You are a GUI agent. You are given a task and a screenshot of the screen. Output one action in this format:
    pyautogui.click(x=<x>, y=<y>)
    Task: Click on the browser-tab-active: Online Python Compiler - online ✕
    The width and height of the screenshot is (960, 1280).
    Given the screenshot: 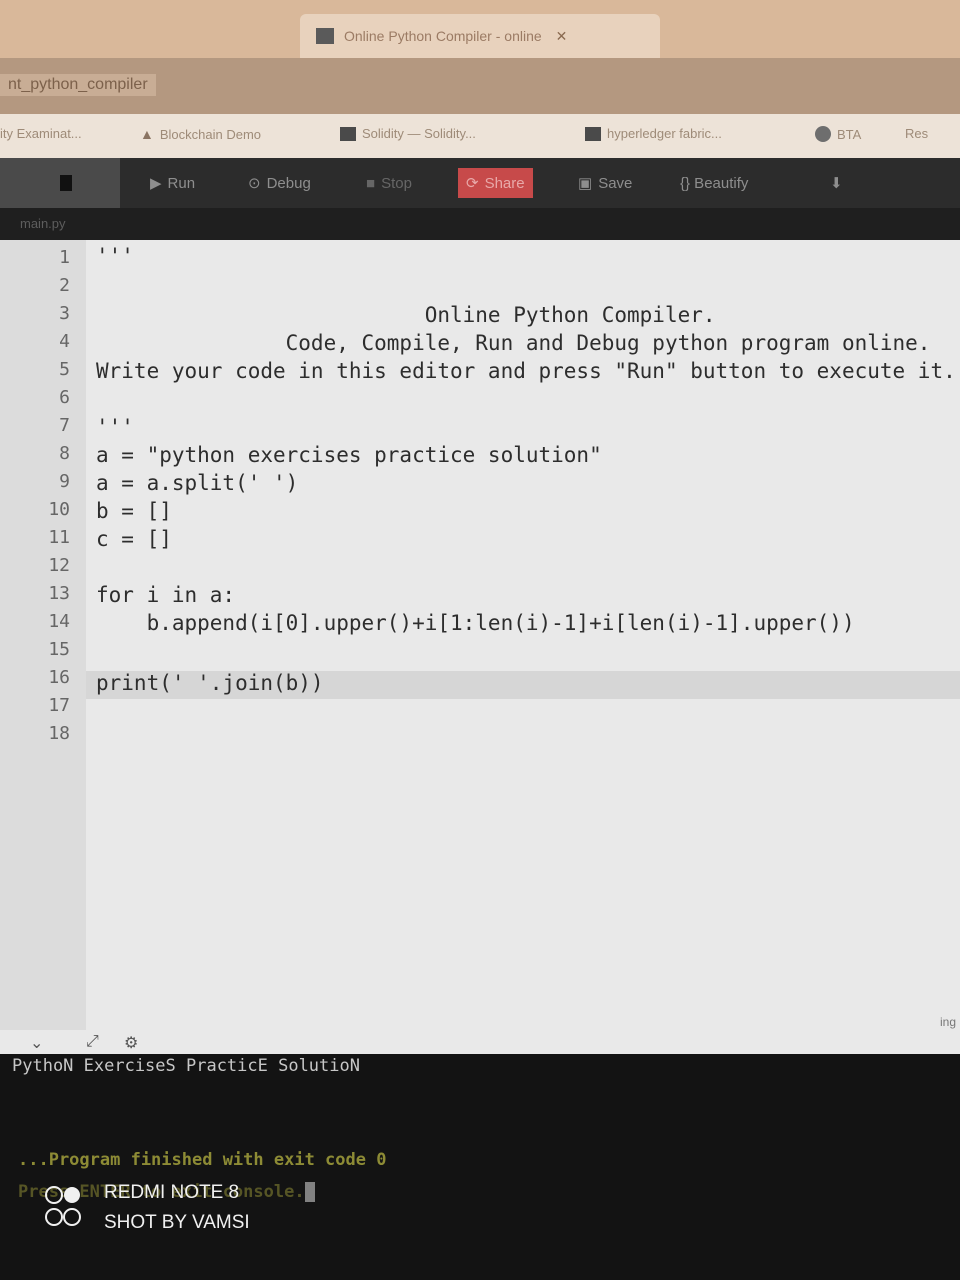 What is the action you would take?
    pyautogui.click(x=480, y=36)
    